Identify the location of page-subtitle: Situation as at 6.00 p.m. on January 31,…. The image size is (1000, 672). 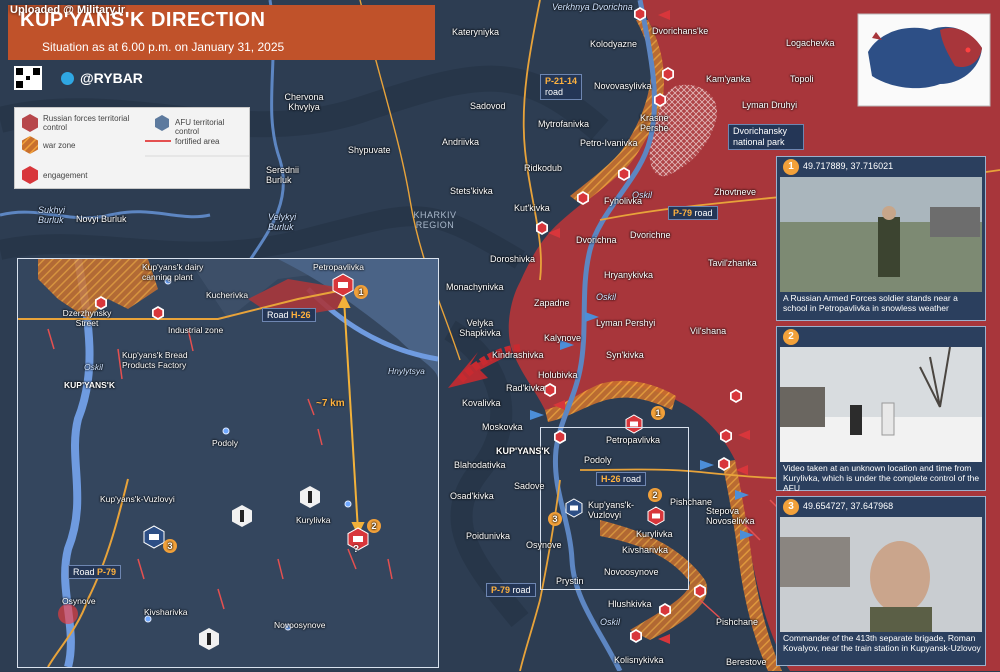
(163, 47).